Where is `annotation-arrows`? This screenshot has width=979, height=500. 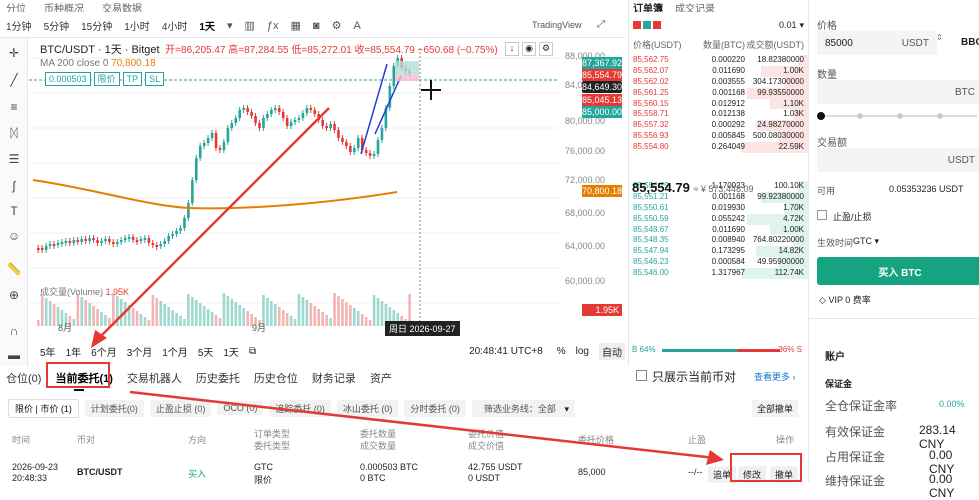
annotation-arrows is located at coordinates (426, 427).